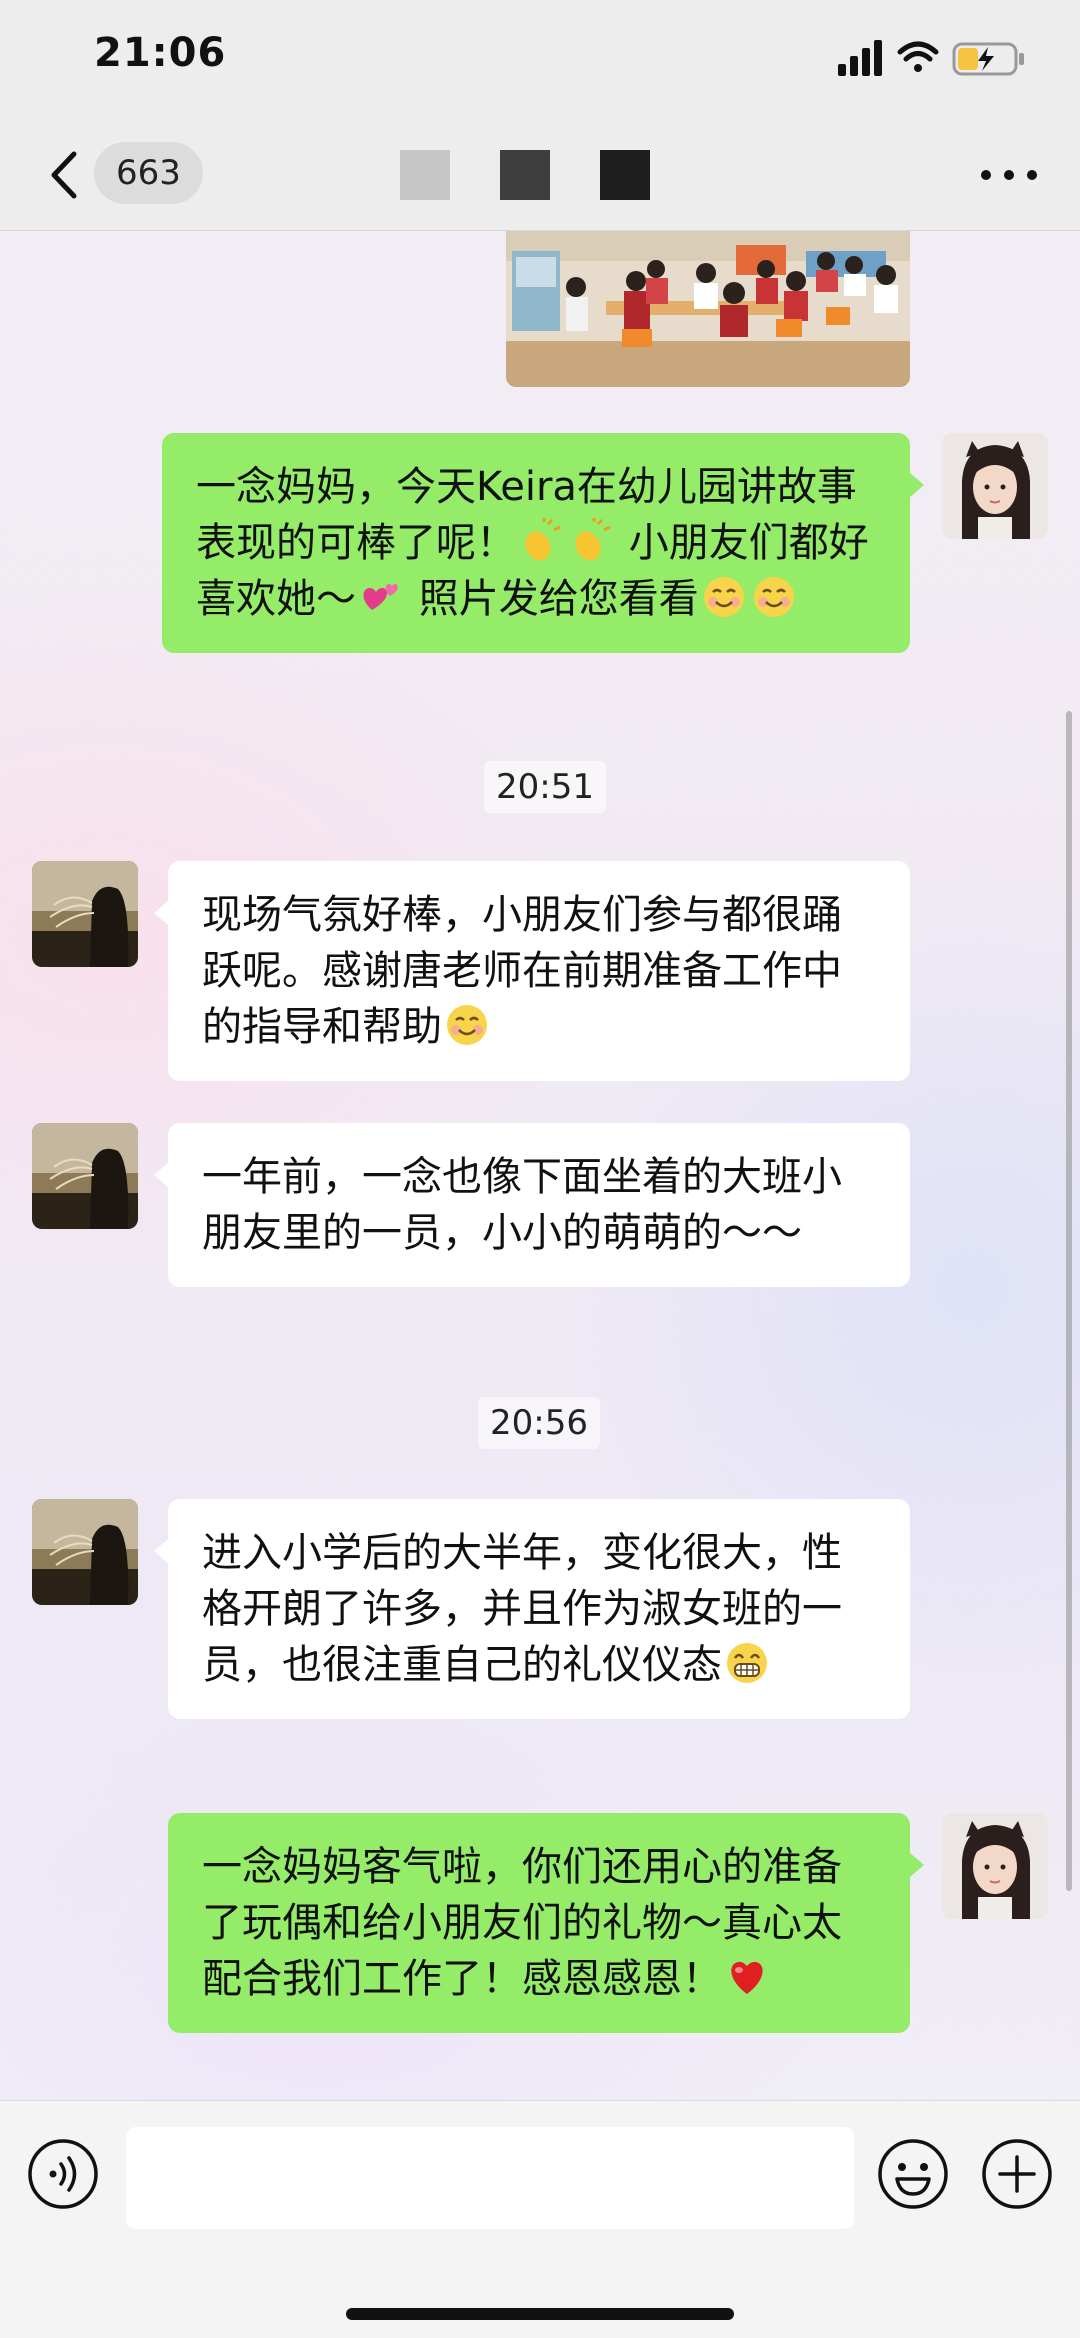 Image resolution: width=1080 pixels, height=2338 pixels. I want to click on classroom-photo, so click(708, 309).